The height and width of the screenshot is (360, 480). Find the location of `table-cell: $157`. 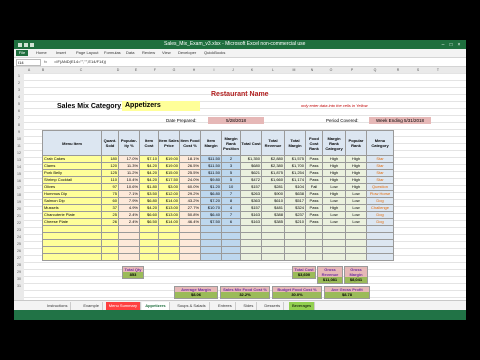

table-cell: $157 is located at coordinates (251, 187).